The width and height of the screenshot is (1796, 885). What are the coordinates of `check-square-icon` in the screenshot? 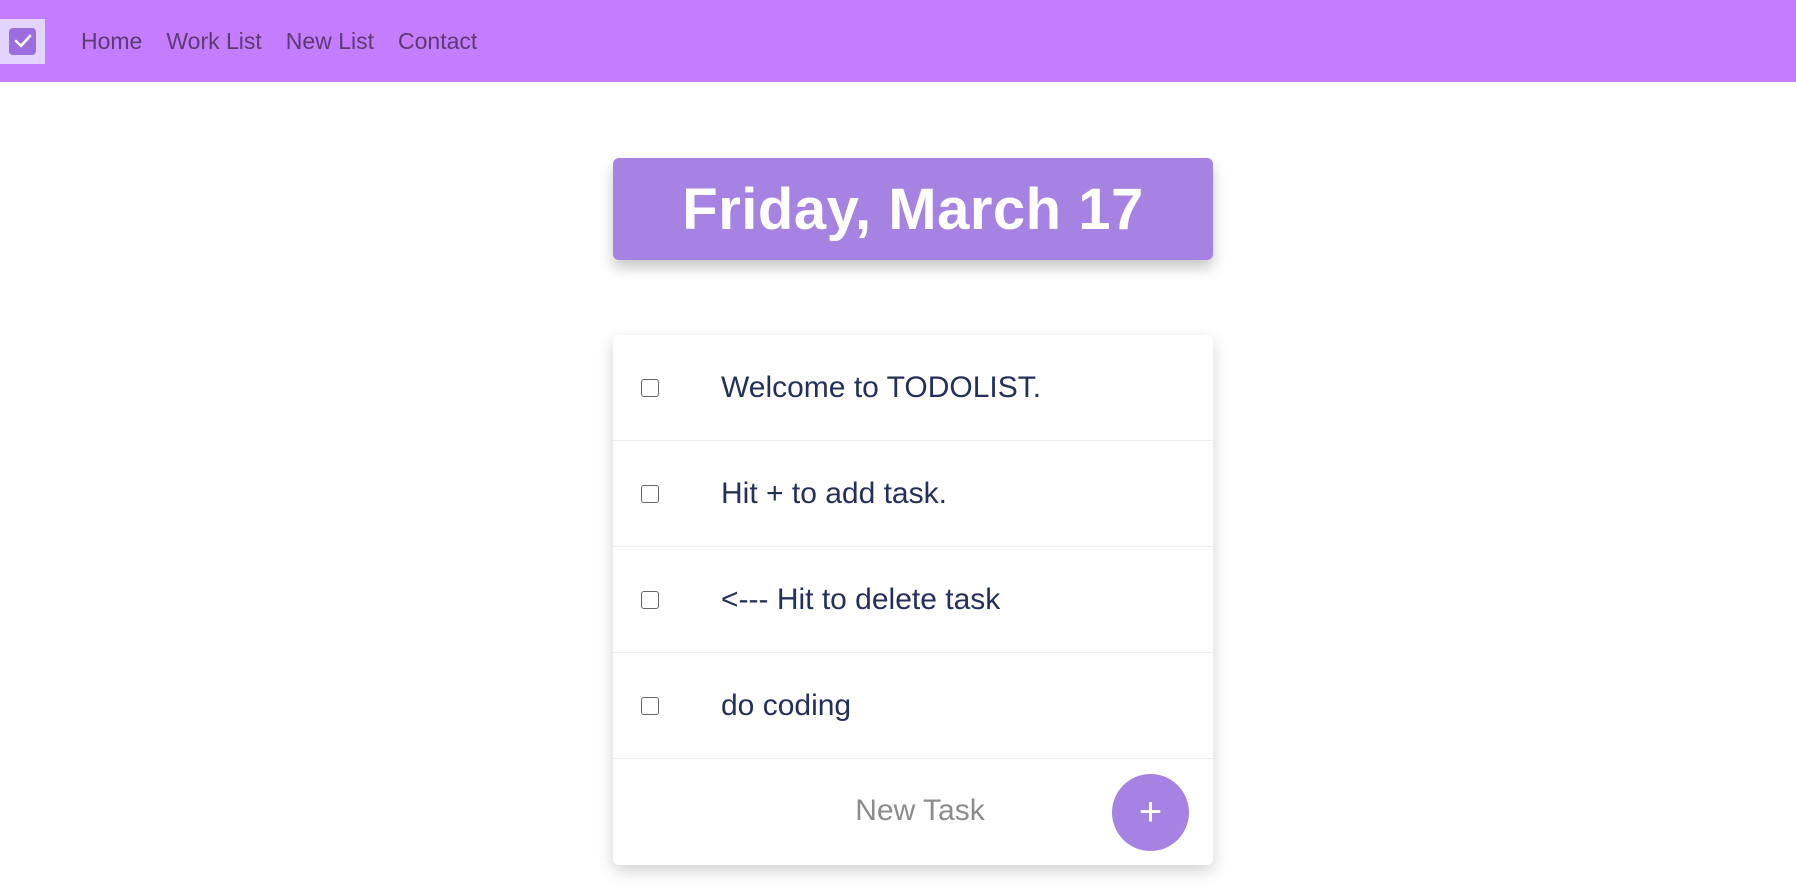 It's located at (22, 41).